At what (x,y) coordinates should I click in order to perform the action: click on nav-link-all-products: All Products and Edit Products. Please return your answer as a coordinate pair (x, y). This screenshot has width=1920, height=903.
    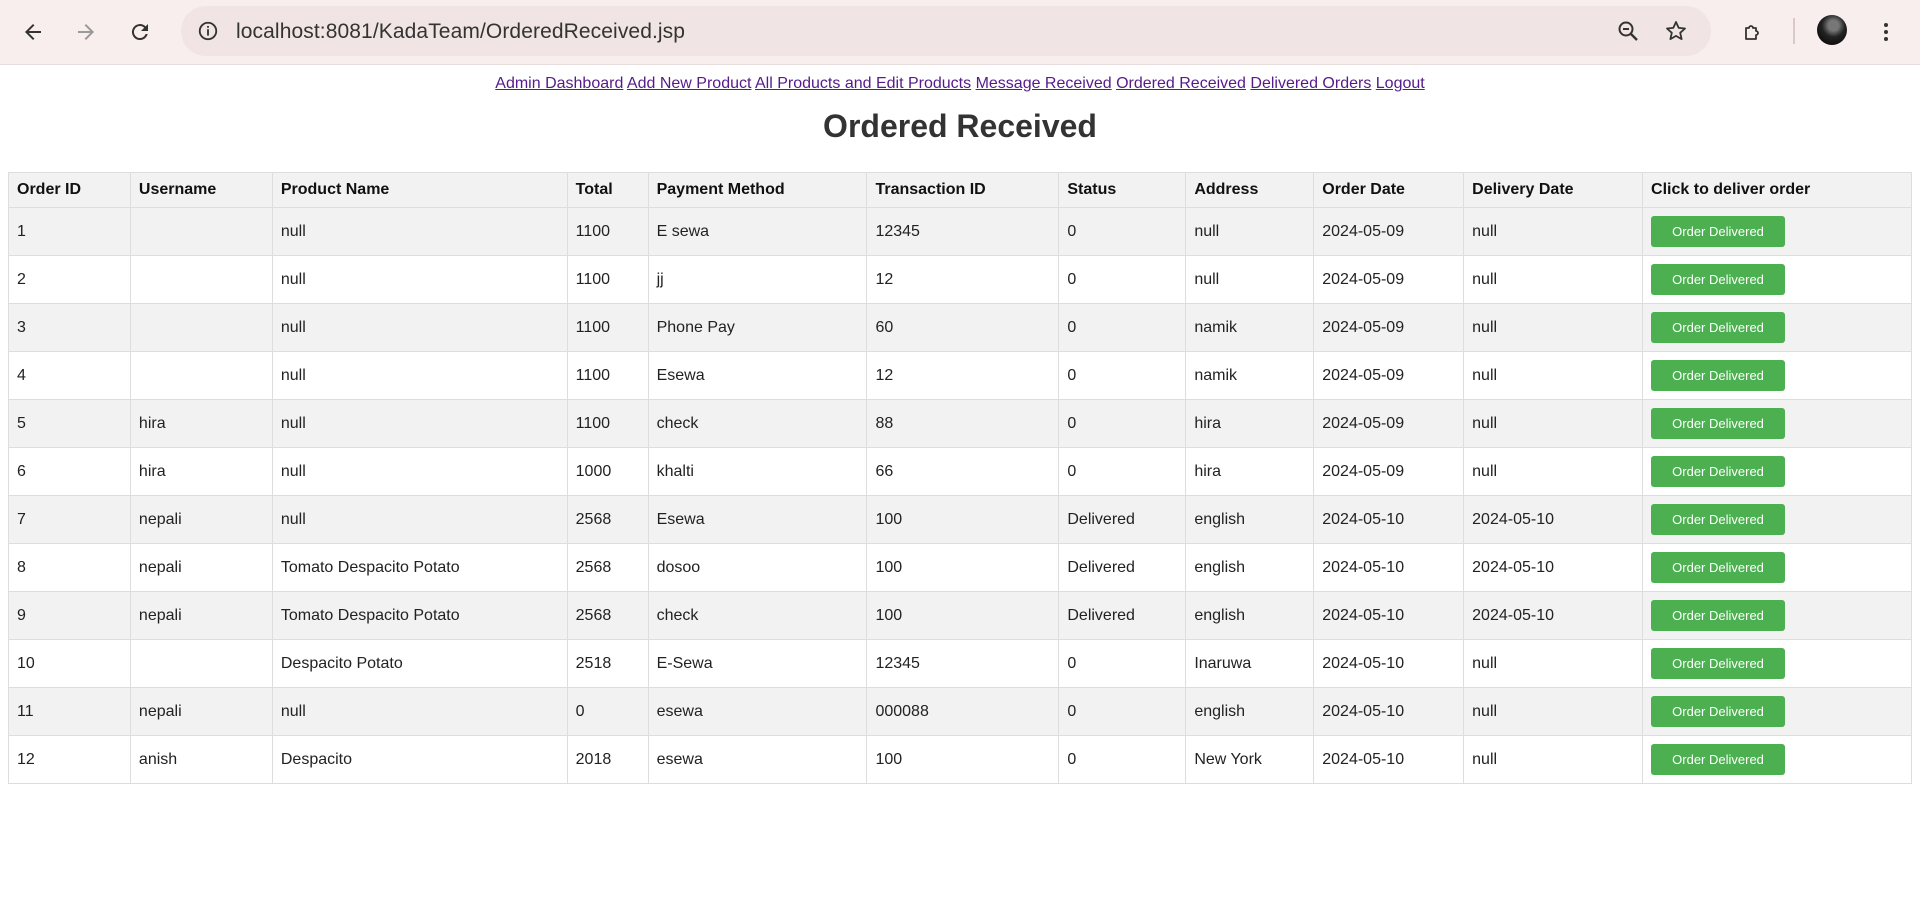
    Looking at the image, I should click on (863, 83).